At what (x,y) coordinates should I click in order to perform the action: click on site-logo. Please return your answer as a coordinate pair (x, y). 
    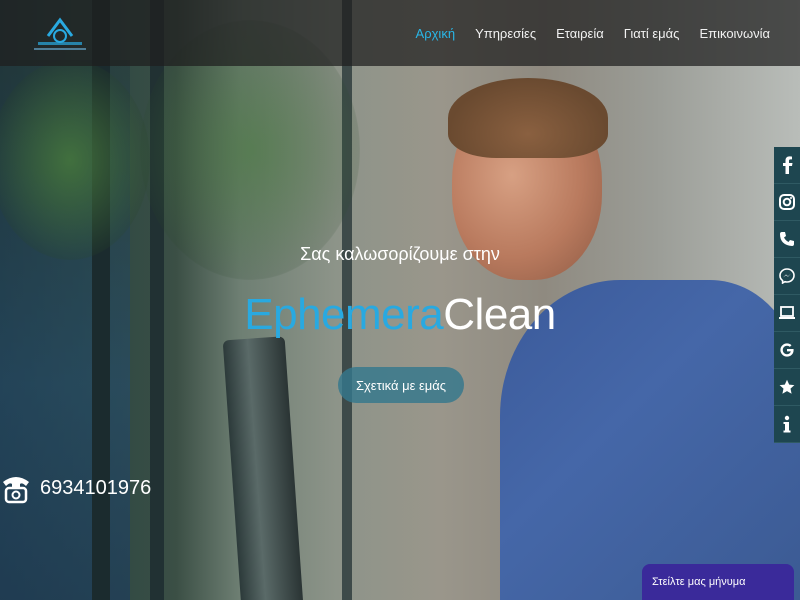
    Looking at the image, I should click on (60, 33).